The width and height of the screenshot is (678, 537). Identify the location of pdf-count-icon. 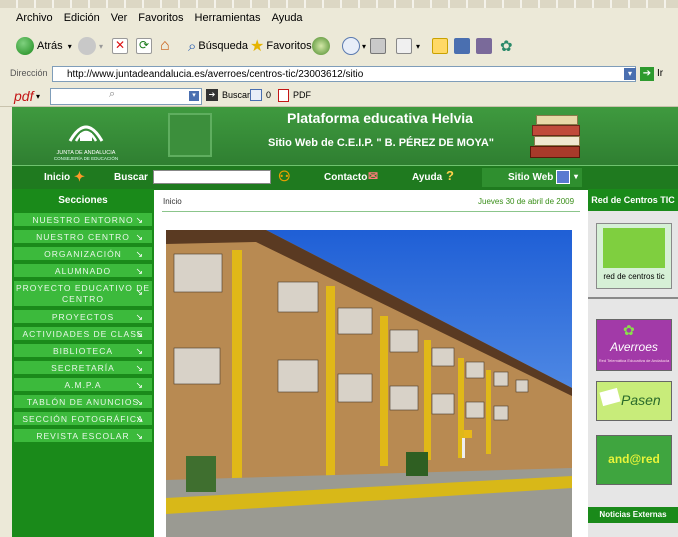
(256, 95).